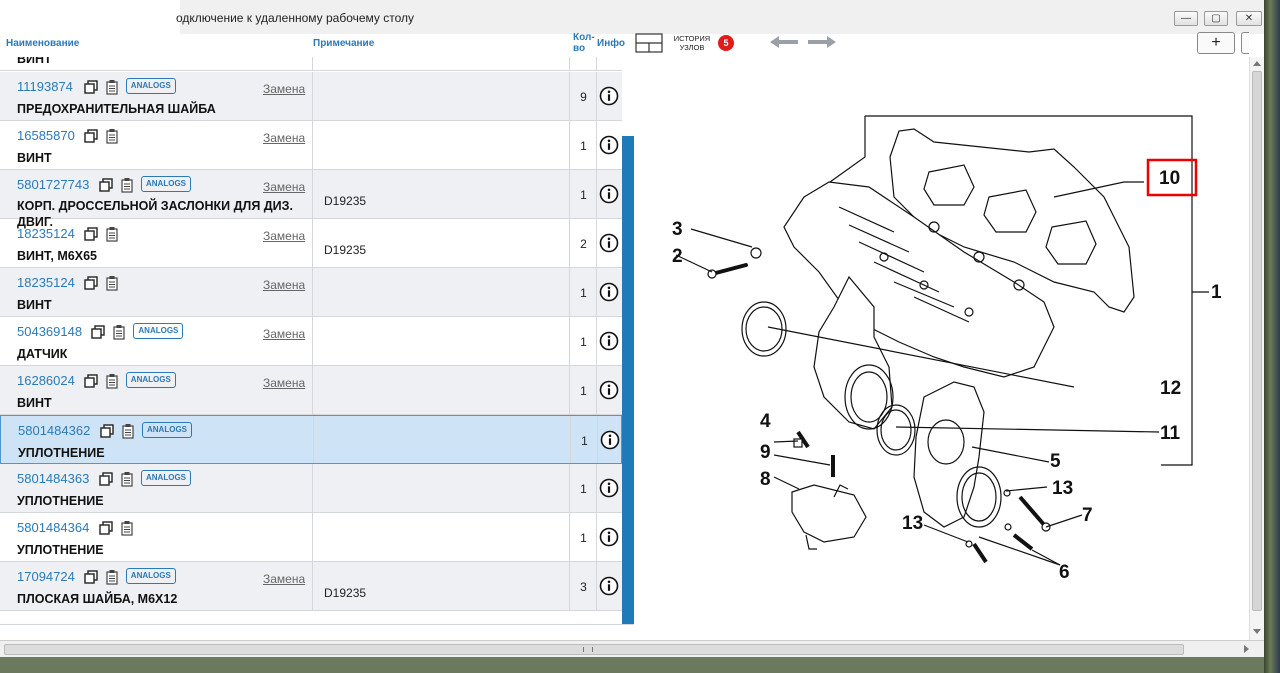 The image size is (1280, 673). Describe the element at coordinates (46, 135) in the screenshot. I see `part-number-link: 16585870` at that location.